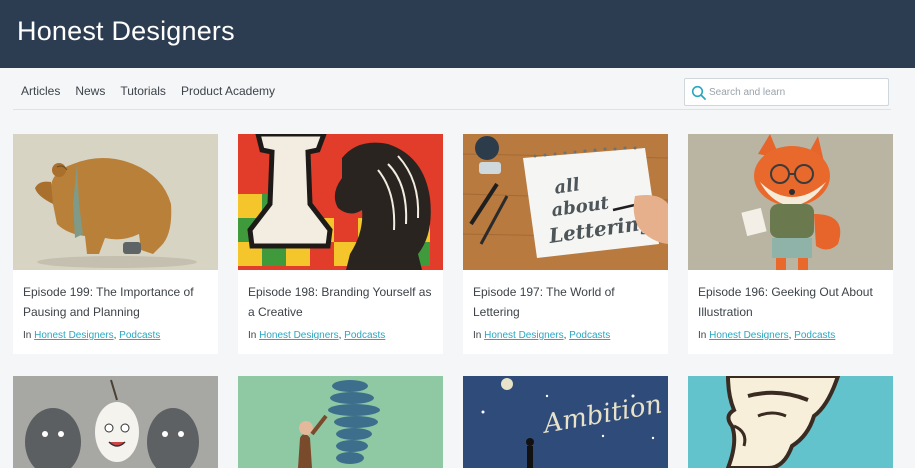  I want to click on lettering-word-1: all, so click(567, 186).